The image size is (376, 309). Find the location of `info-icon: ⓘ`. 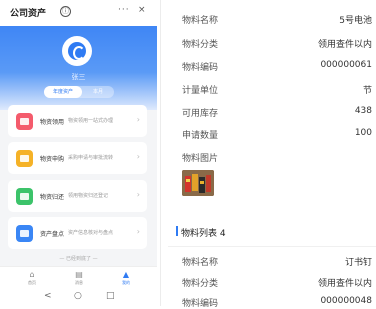

info-icon: ⓘ is located at coordinates (65, 11).